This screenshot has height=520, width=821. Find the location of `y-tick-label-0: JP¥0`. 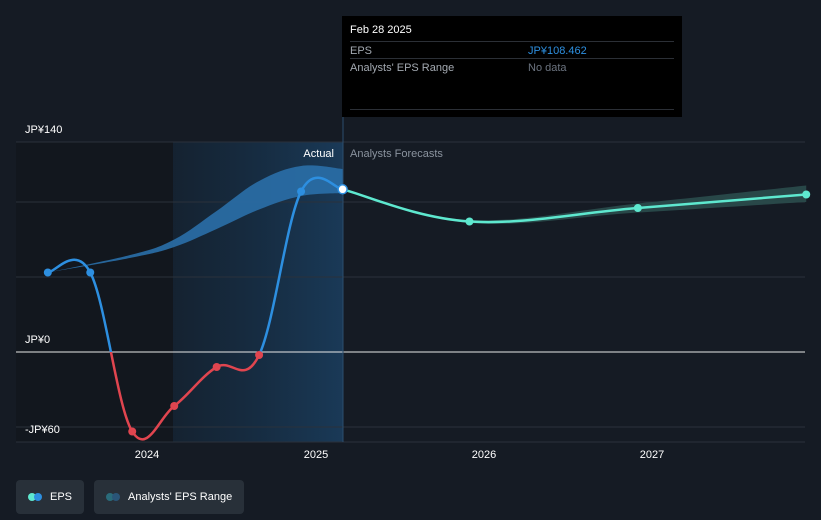

y-tick-label-0: JP¥0 is located at coordinates (38, 340).